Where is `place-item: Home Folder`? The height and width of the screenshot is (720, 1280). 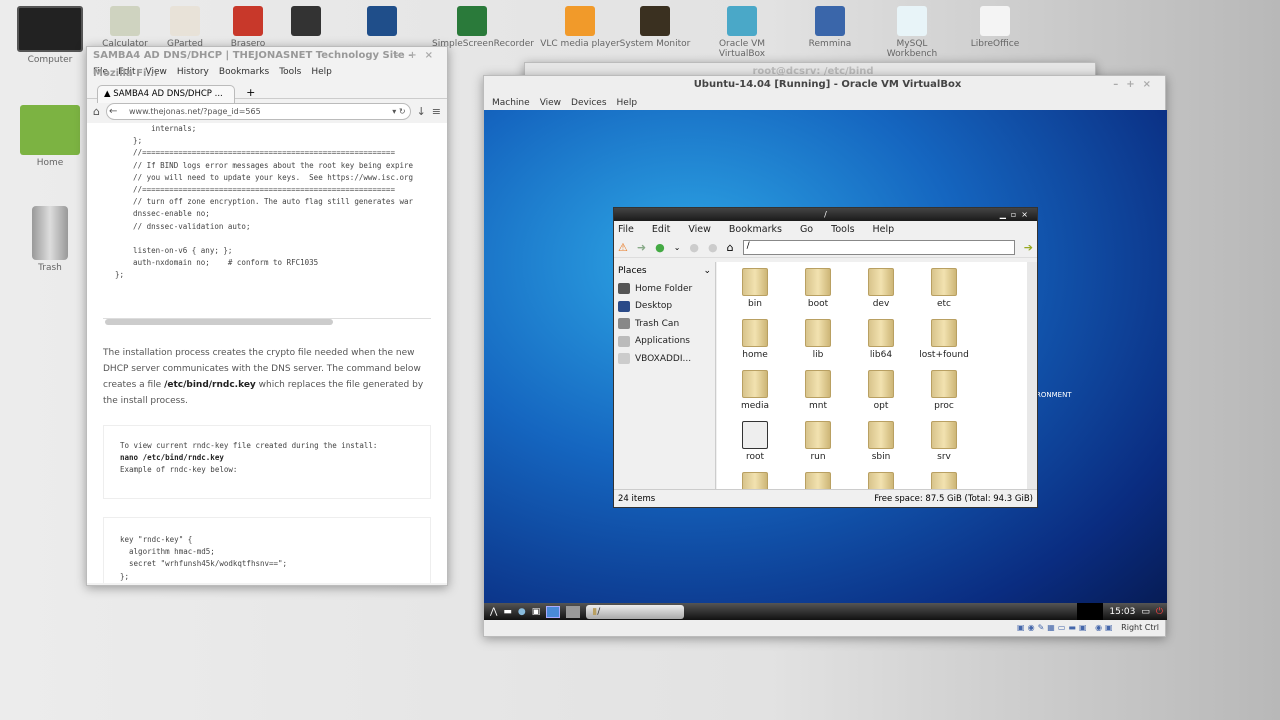 place-item: Home Folder is located at coordinates (664, 289).